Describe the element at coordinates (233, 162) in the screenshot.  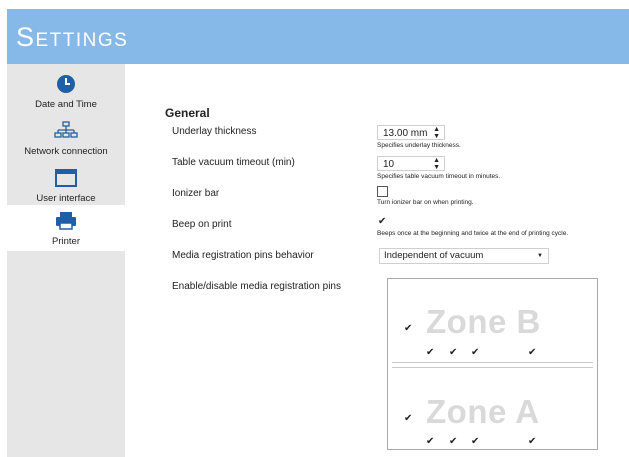
I see `vacuum-timeout-label: Table vacuum timeout (min)` at that location.